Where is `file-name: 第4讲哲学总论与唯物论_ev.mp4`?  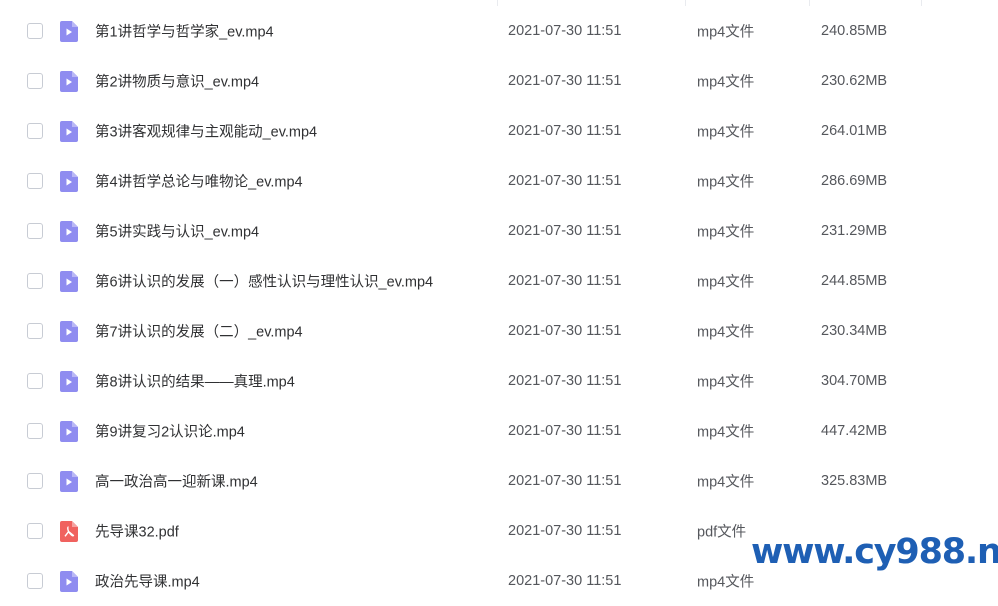 file-name: 第4讲哲学总论与唯物论_ev.mp4 is located at coordinates (199, 181).